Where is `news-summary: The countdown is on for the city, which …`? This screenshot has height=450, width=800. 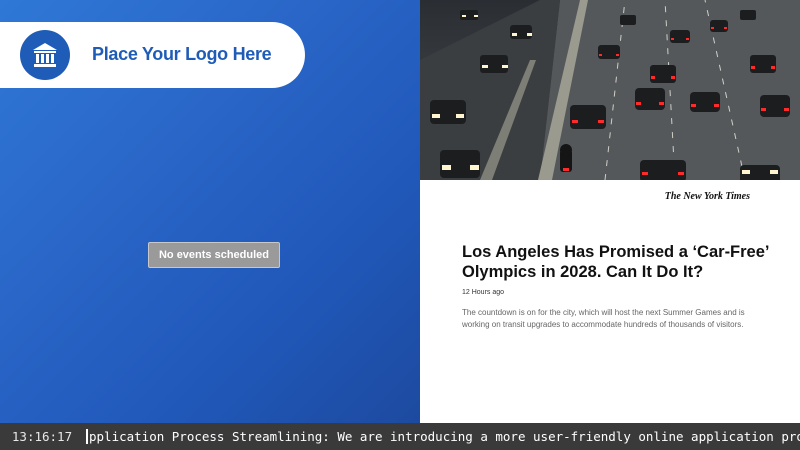 news-summary: The countdown is on for the city, which … is located at coordinates (603, 318).